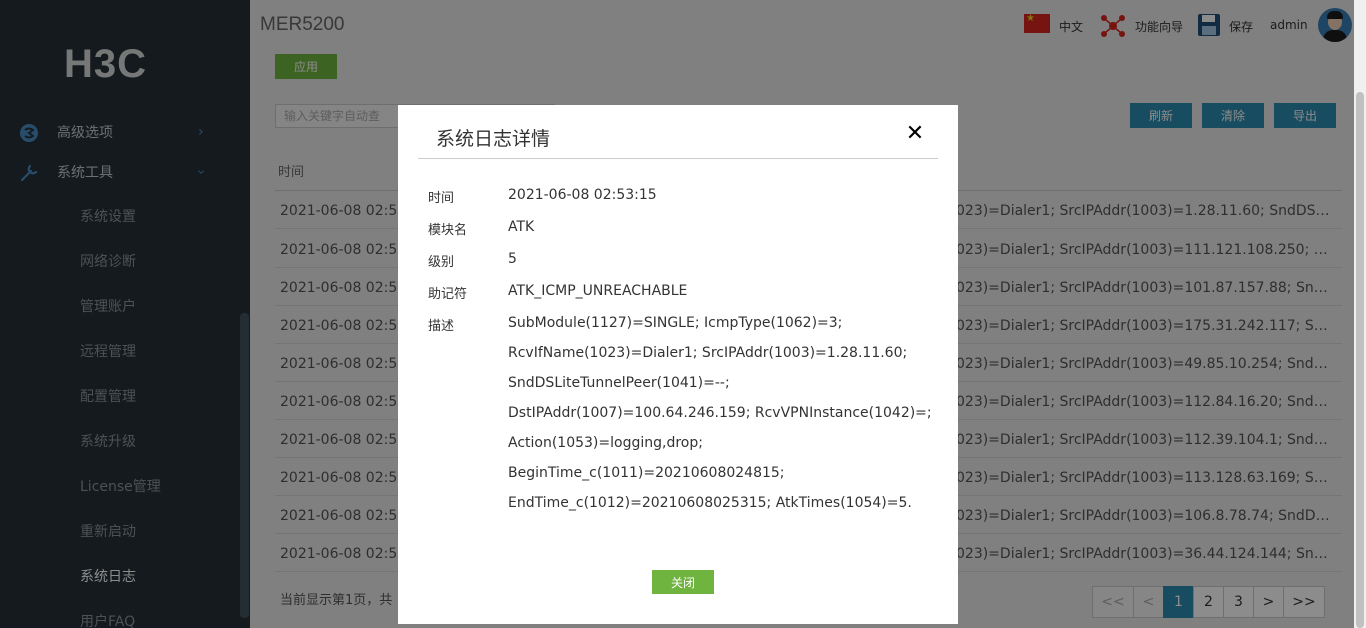  Describe the element at coordinates (582, 195) in the screenshot. I see `time-value: 2021-06-08 02:53:15` at that location.